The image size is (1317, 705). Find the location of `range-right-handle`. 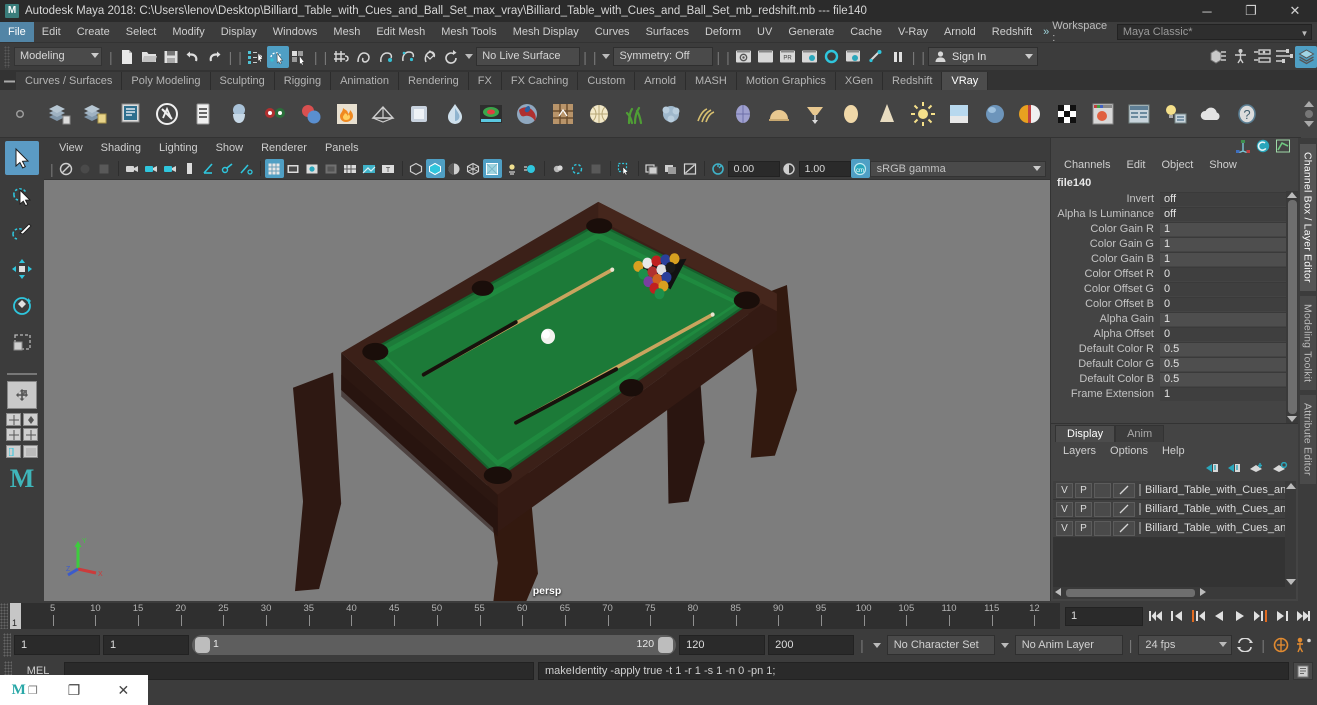

range-right-handle is located at coordinates (666, 645).